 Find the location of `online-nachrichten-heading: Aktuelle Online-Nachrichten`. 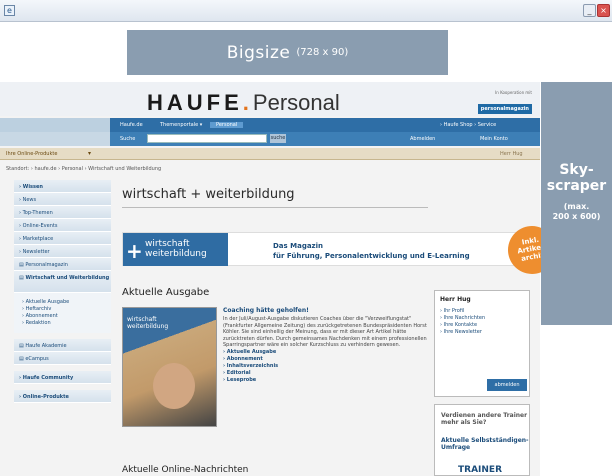

online-nachrichten-heading: Aktuelle Online-Nachrichten is located at coordinates (185, 470).